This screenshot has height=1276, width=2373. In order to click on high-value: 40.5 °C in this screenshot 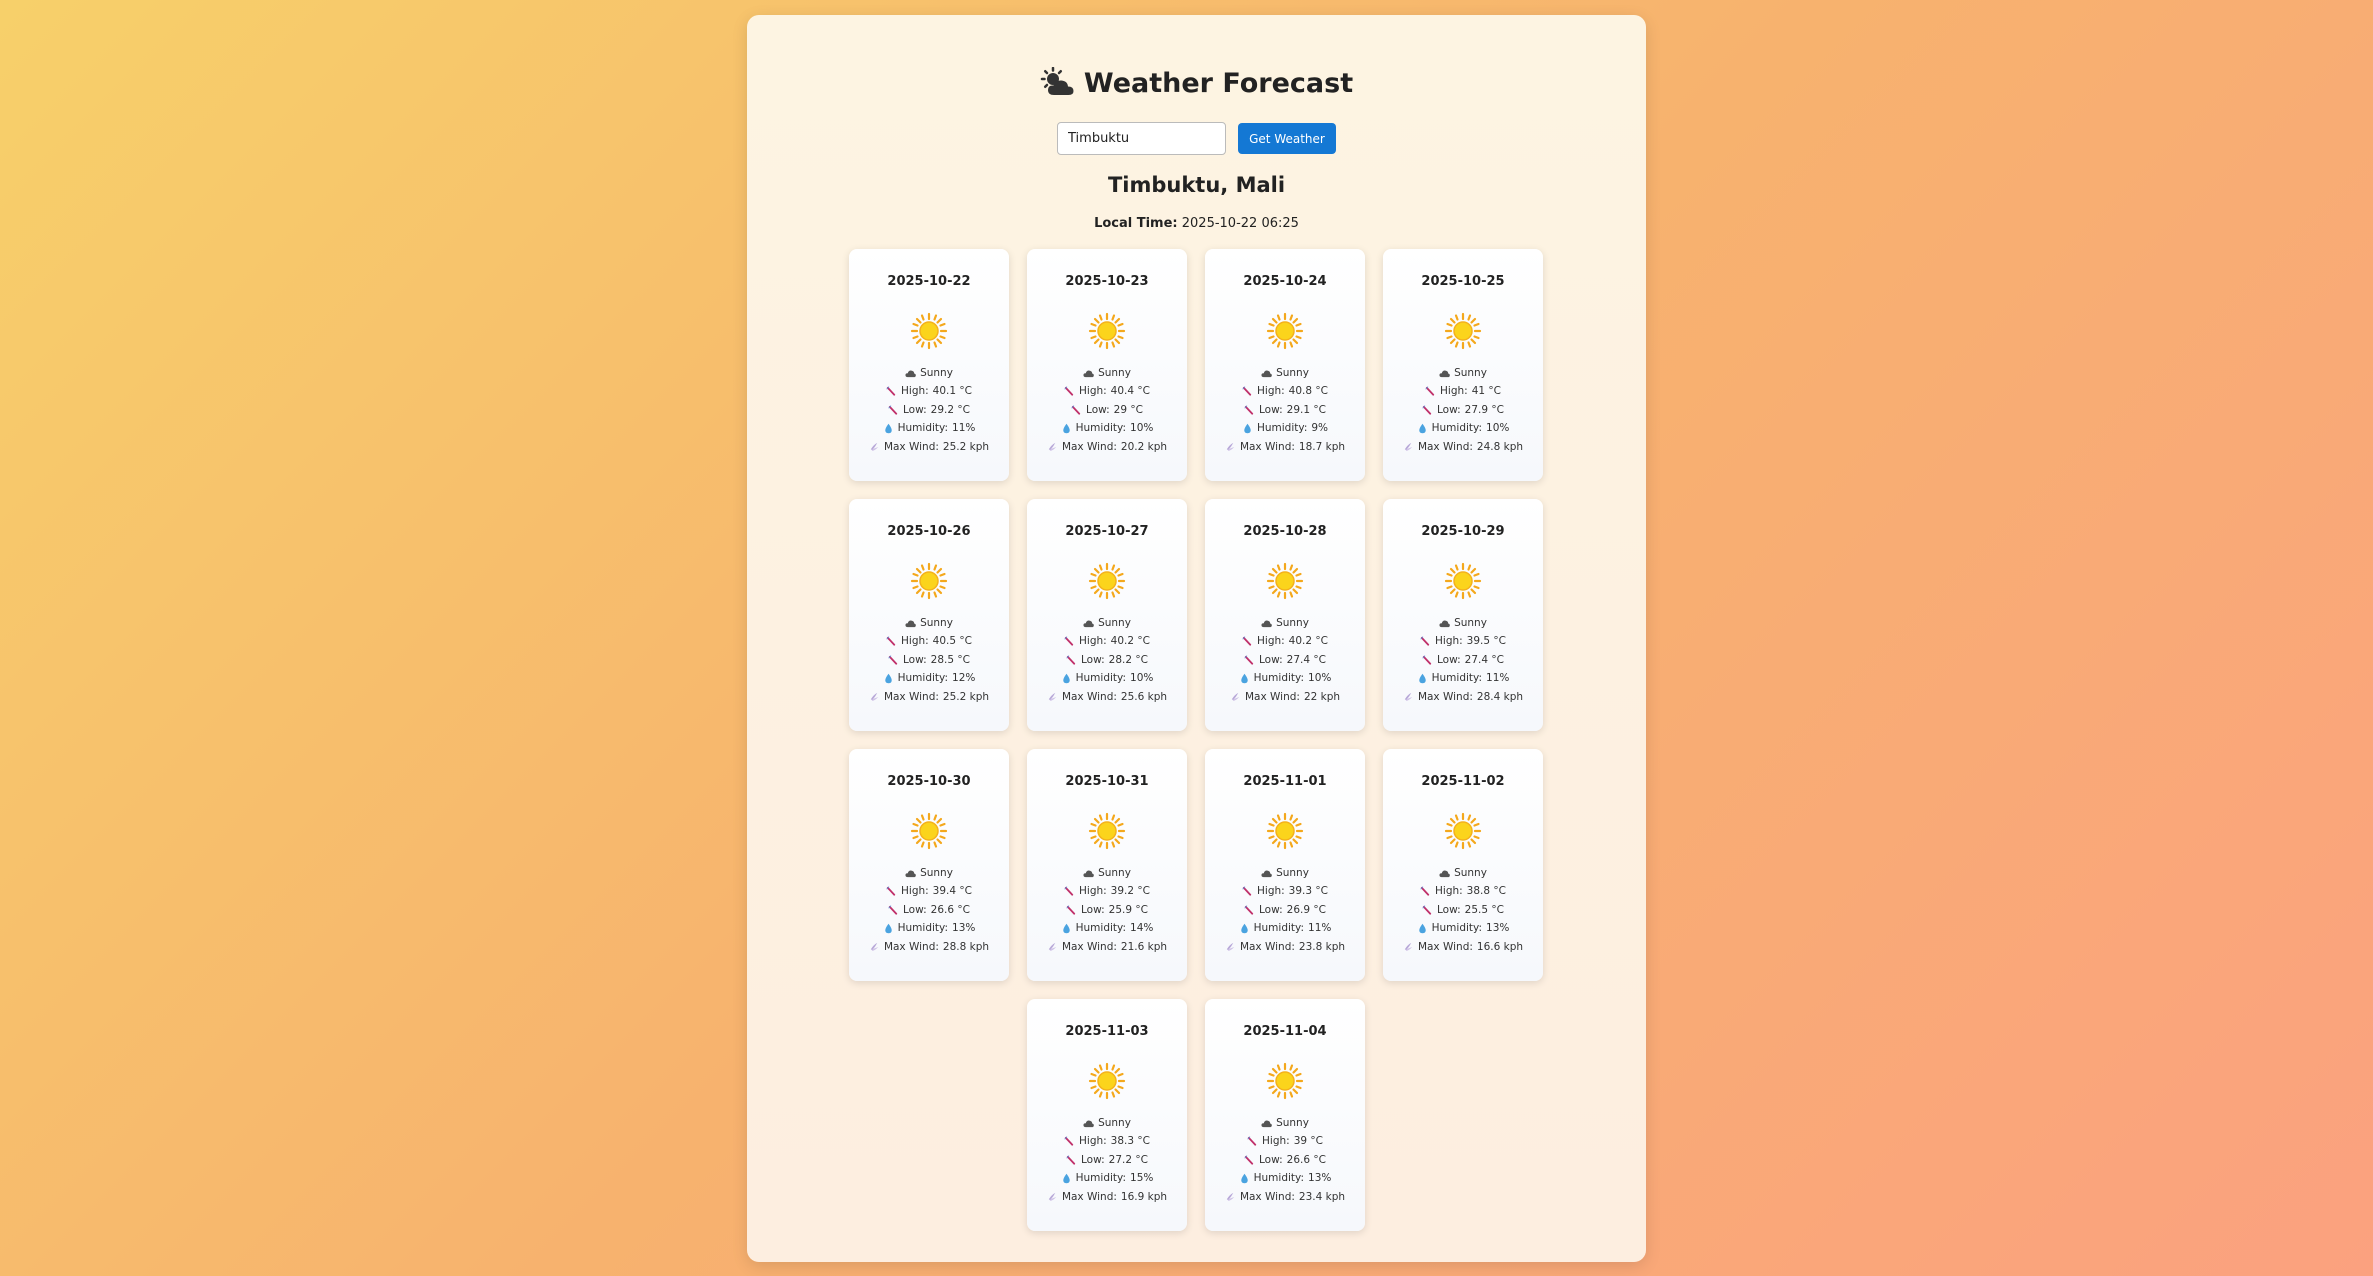, I will do `click(952, 641)`.